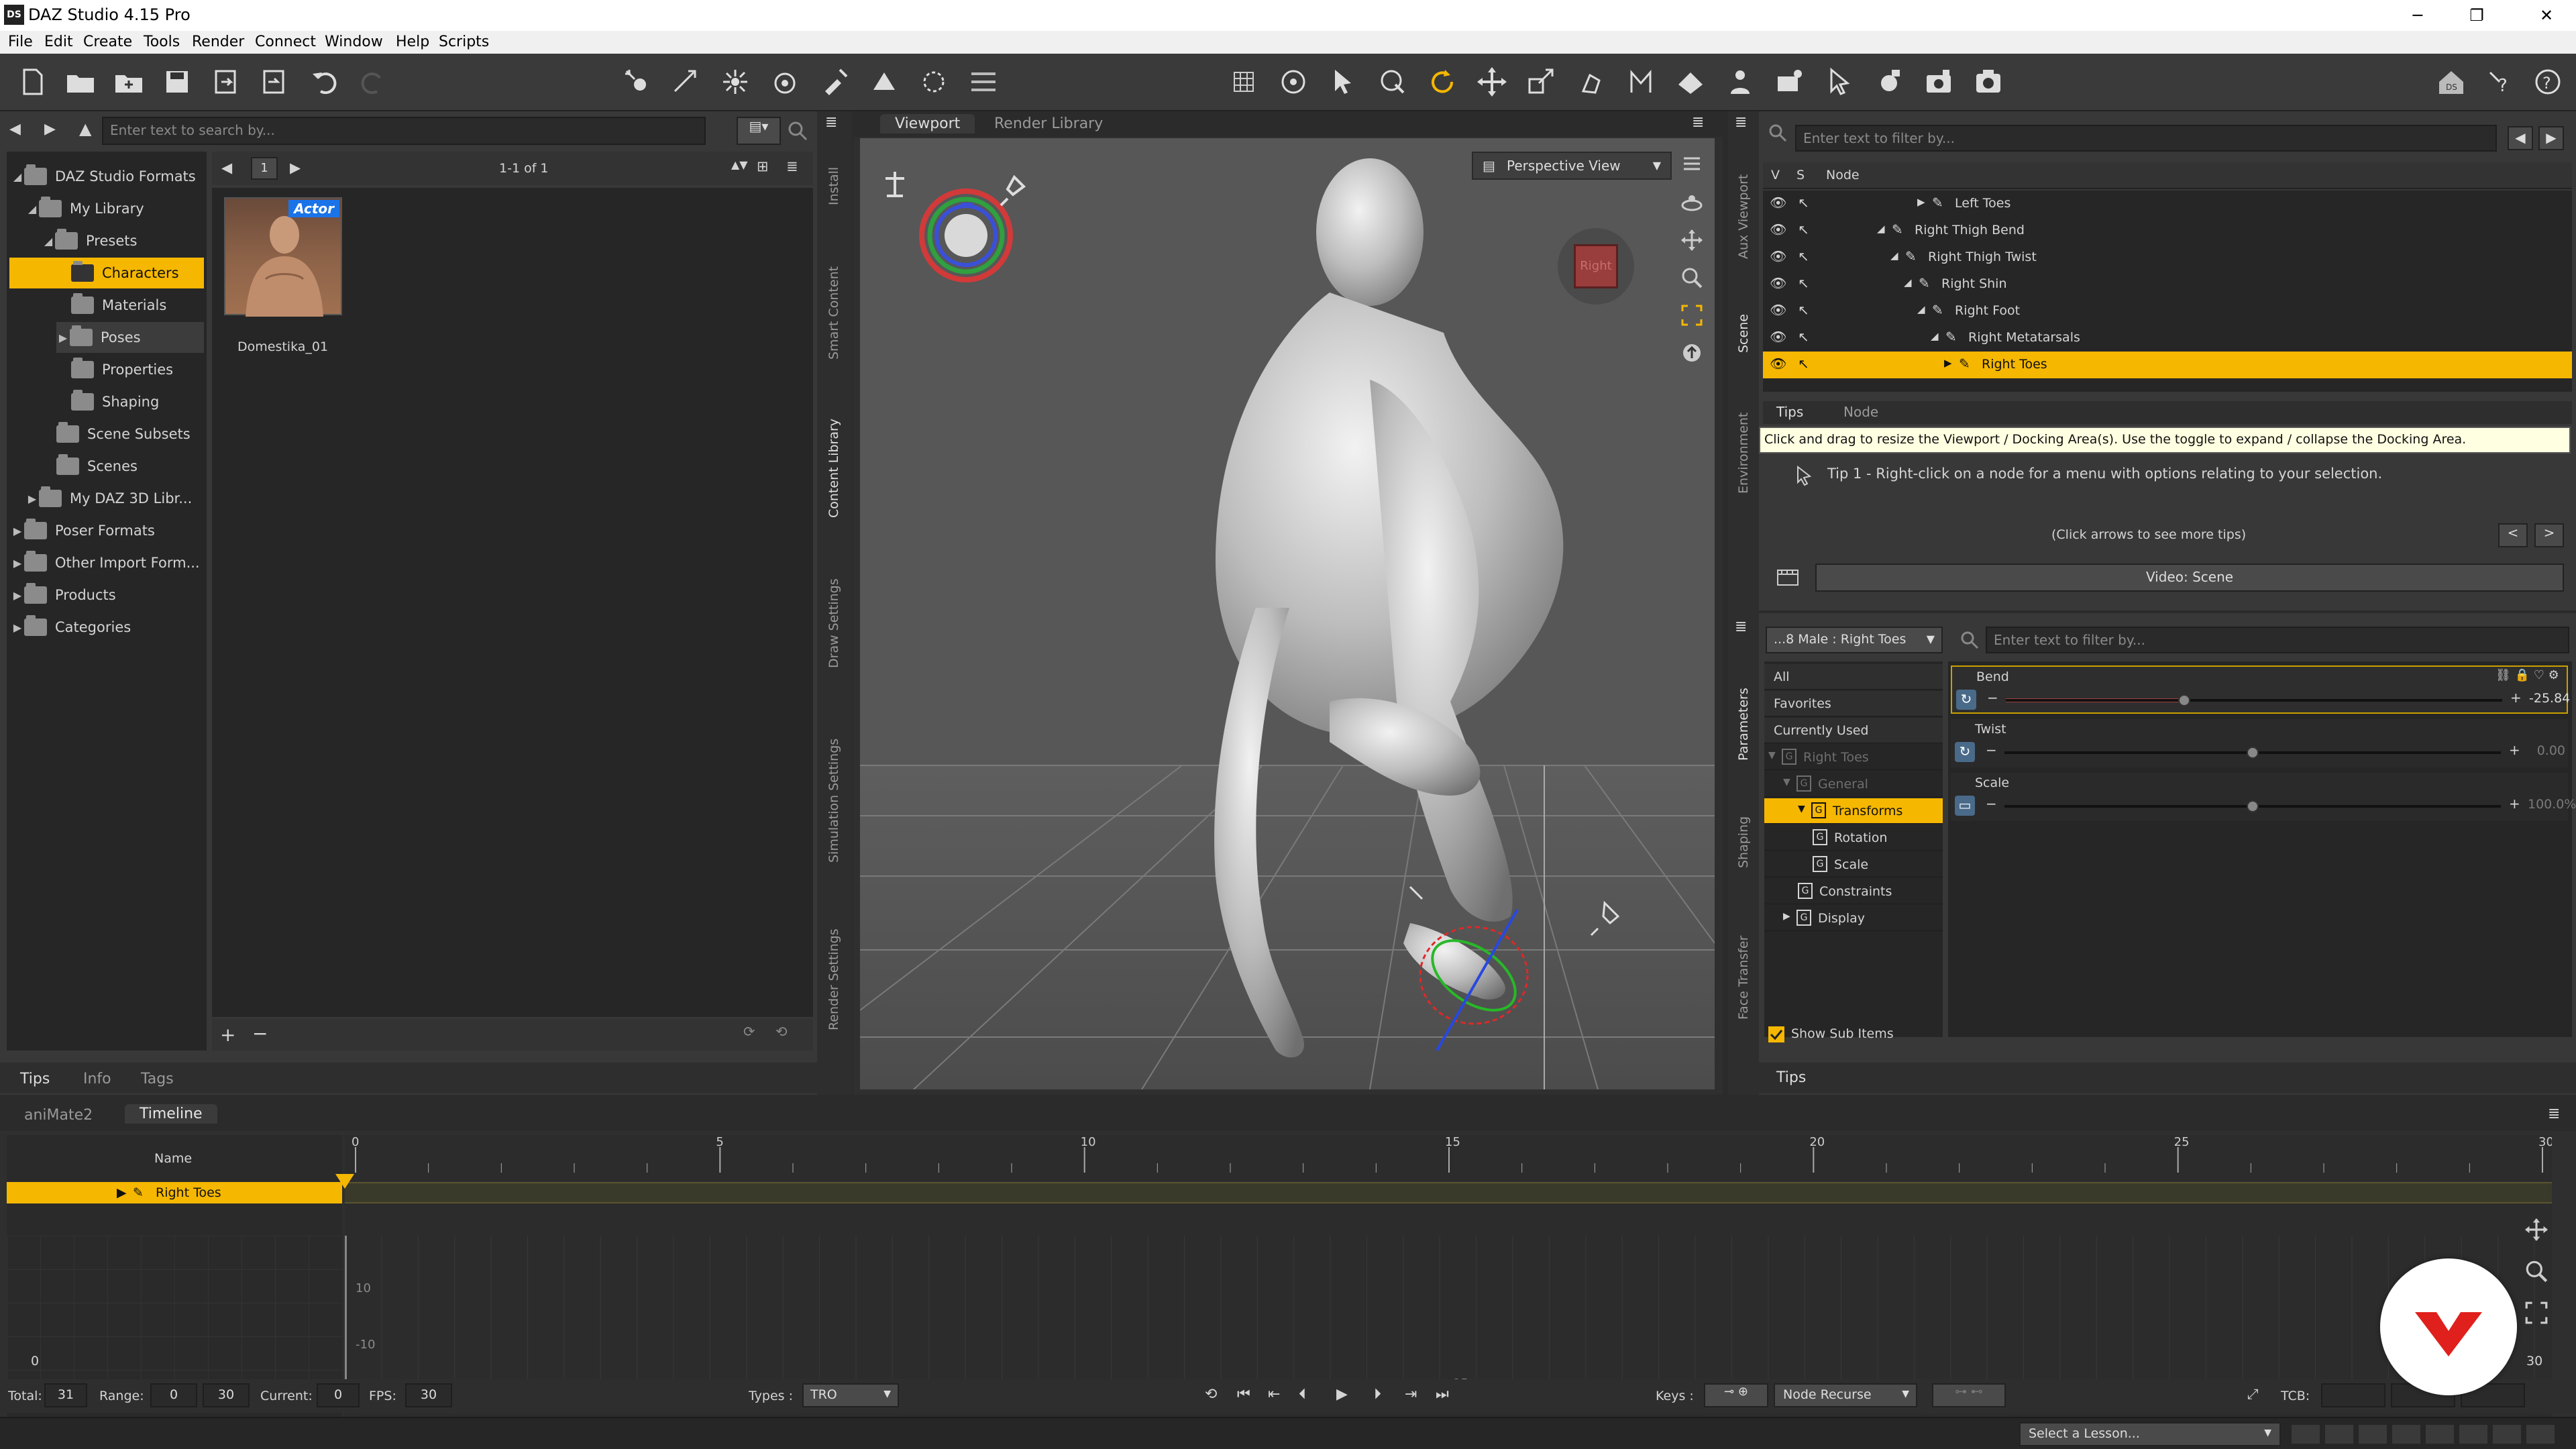 The width and height of the screenshot is (2576, 1449). I want to click on nav-back-icon: ◀, so click(15, 129).